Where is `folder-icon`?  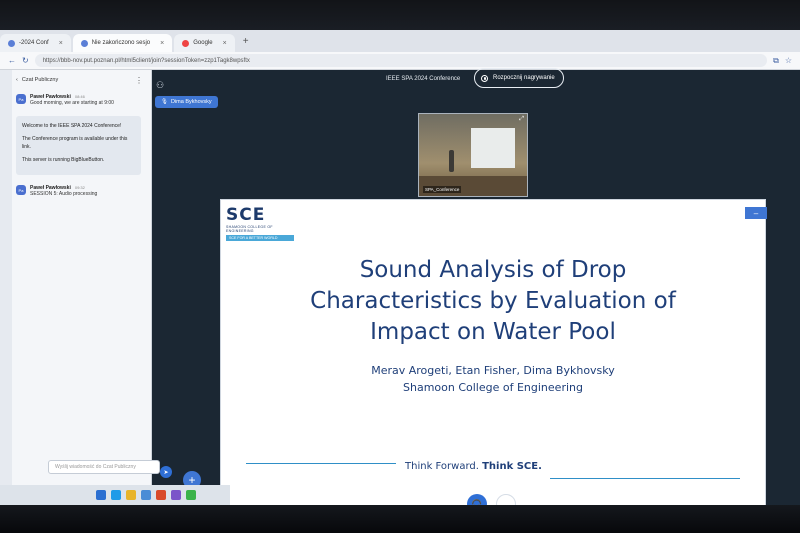
folder-icon is located at coordinates (131, 495).